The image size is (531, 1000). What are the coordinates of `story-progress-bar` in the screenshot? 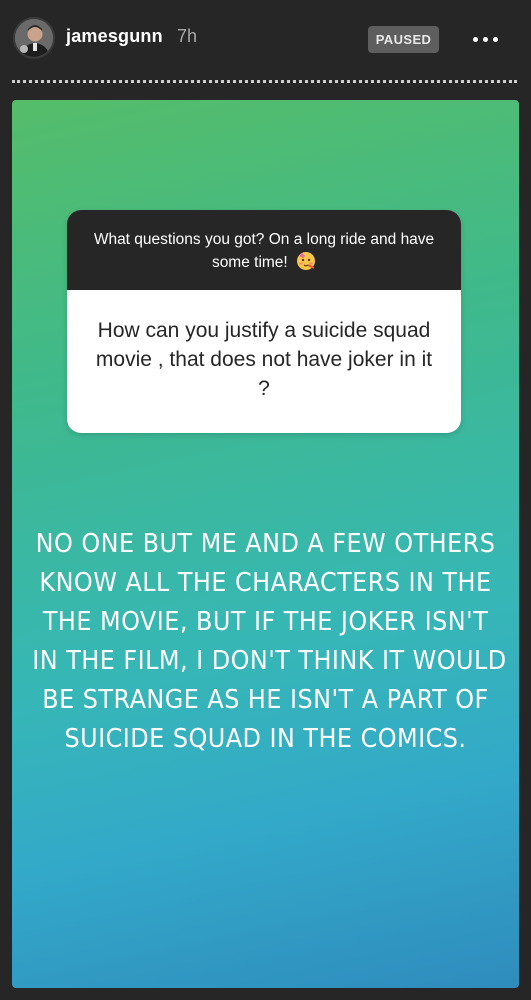 It's located at (264, 81).